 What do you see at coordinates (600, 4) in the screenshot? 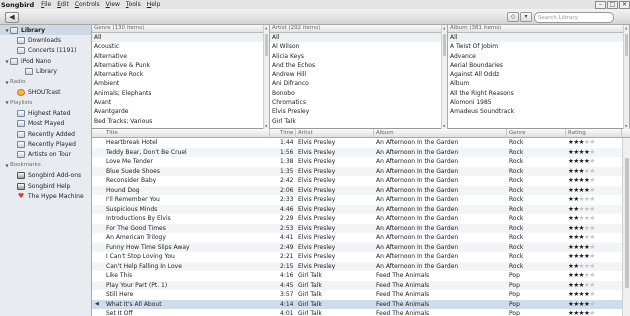
I see `minimize-button: –` at bounding box center [600, 4].